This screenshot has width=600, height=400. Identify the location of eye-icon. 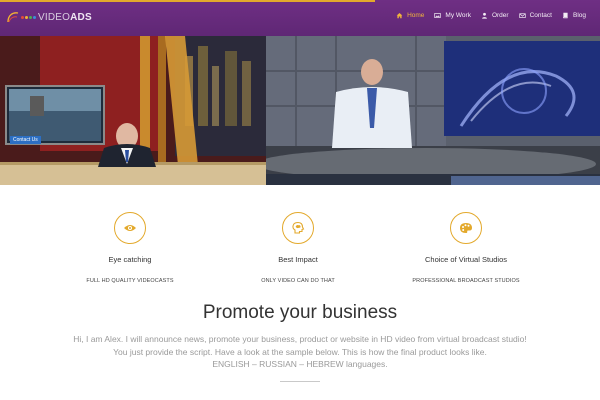
(130, 228).